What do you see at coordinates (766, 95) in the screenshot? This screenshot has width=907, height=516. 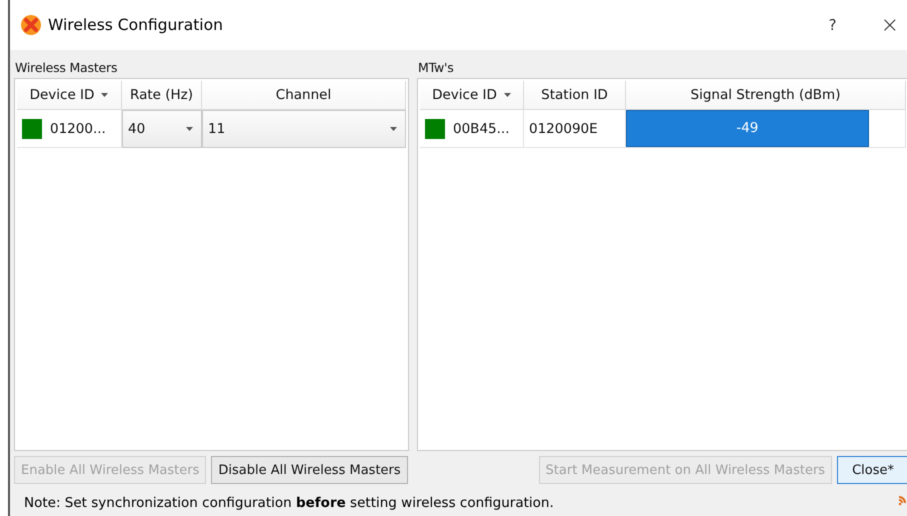 I see `column-header: Signal Strength (dBm)` at bounding box center [766, 95].